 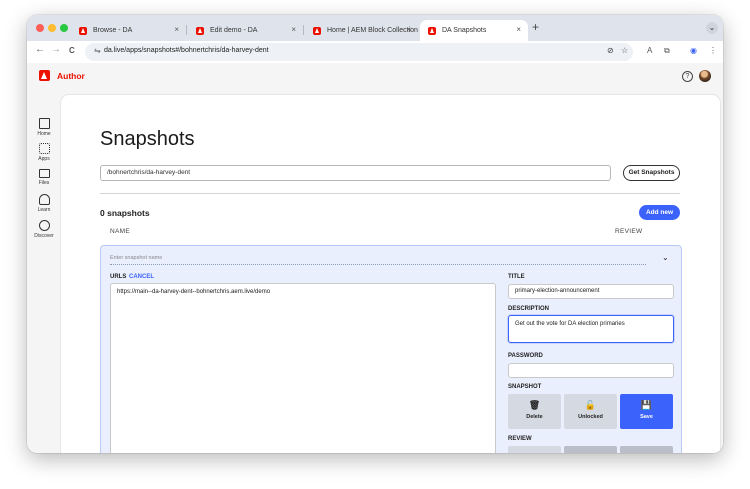 I want to click on snapshot-label: SNAPSHOT, so click(x=525, y=387).